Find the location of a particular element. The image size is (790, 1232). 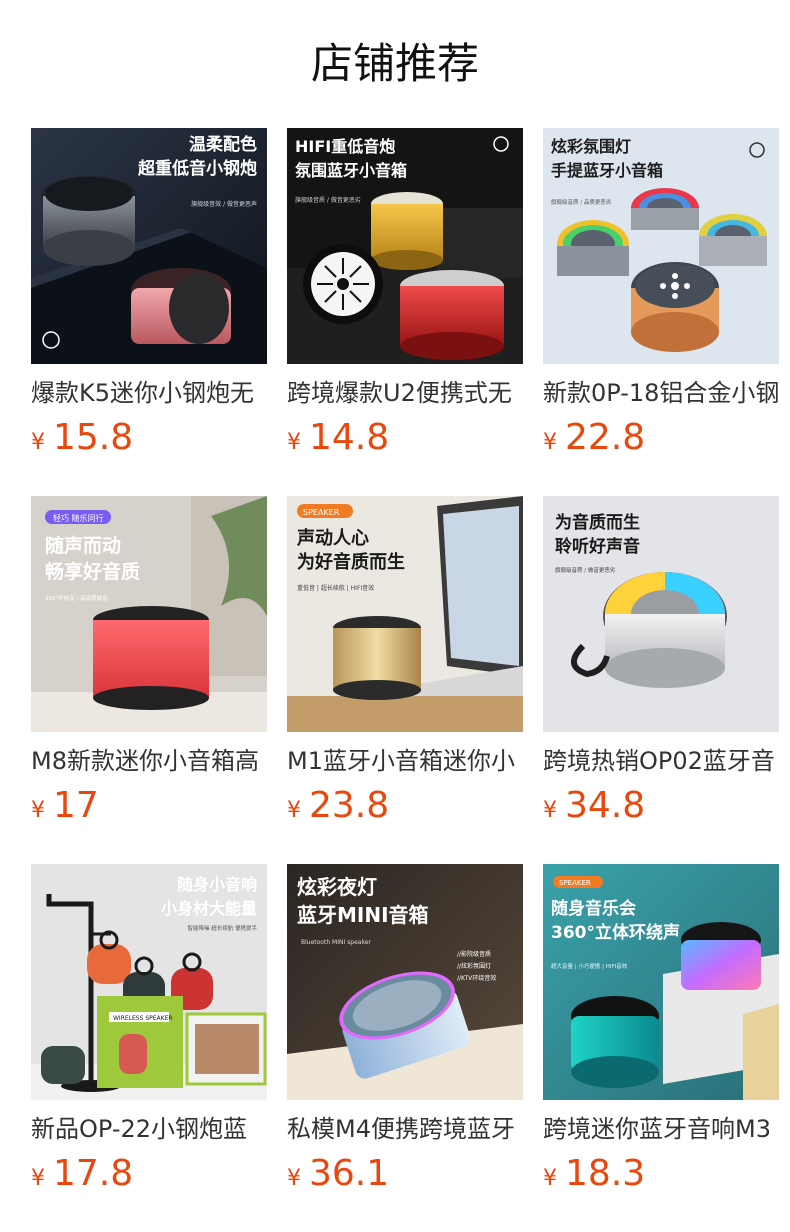

product-price: ¥17.8 is located at coordinates (82, 1174).